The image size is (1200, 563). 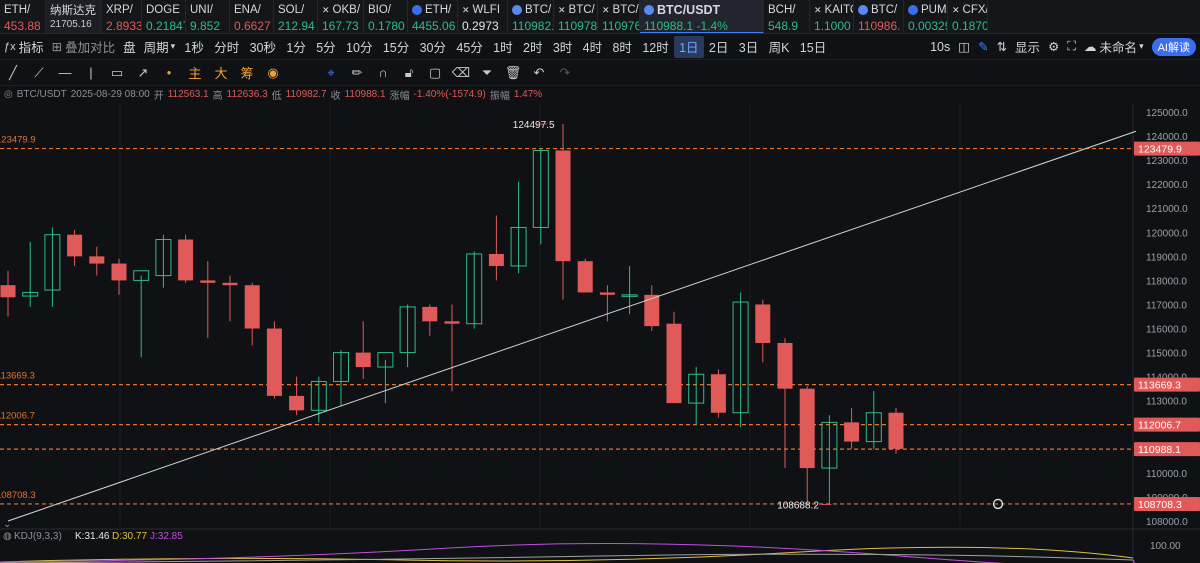 What do you see at coordinates (13, 73) in the screenshot?
I see `line-tool-icon: ╱` at bounding box center [13, 73].